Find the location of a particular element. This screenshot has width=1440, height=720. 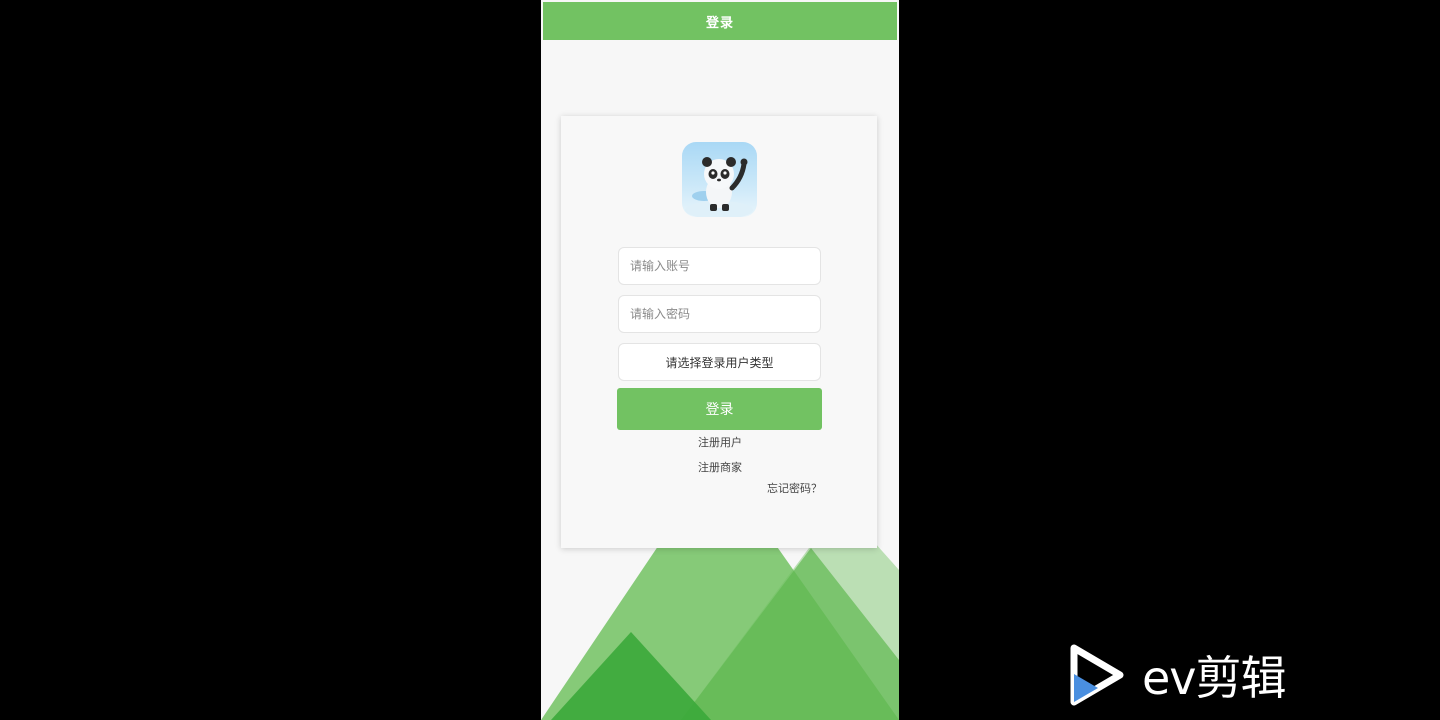

watermark-text: ev剪辑 is located at coordinates (1214, 678).